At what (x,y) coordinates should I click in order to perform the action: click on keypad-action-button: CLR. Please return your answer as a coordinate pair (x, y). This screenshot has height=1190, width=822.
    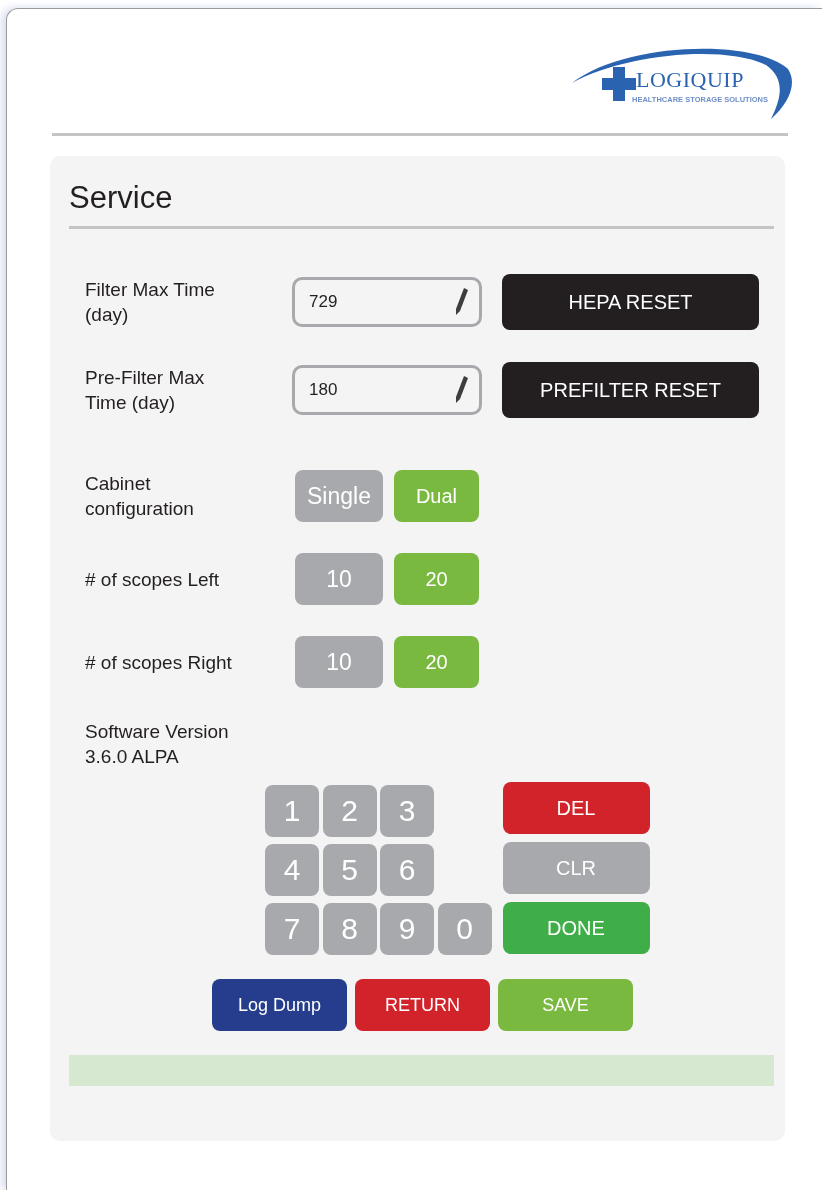
    Looking at the image, I should click on (576, 868).